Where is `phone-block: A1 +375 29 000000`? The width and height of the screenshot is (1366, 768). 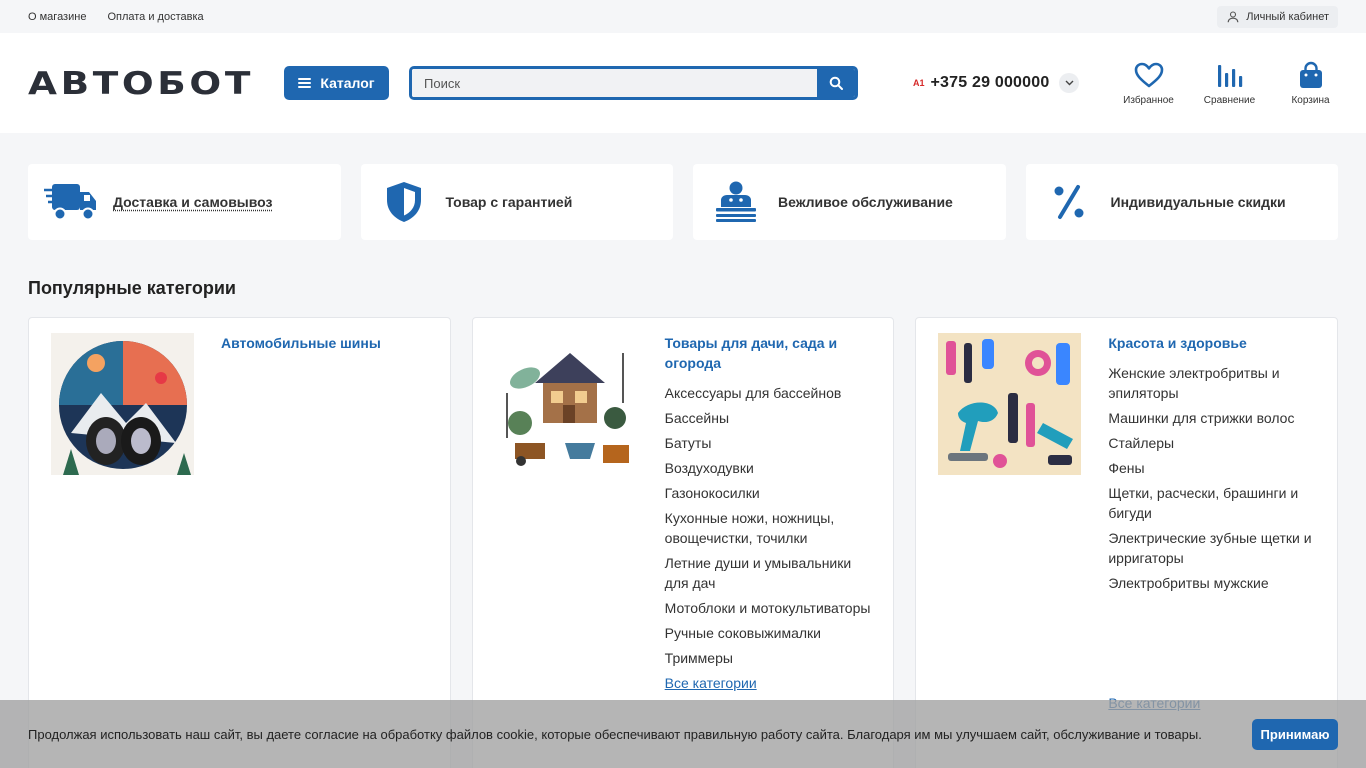 phone-block: A1 +375 29 000000 is located at coordinates (996, 83).